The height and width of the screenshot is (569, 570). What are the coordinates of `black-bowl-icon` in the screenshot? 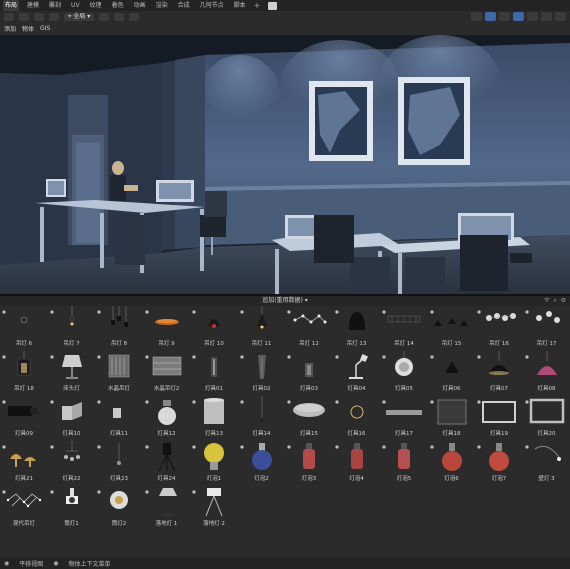 It's located at (499, 363).